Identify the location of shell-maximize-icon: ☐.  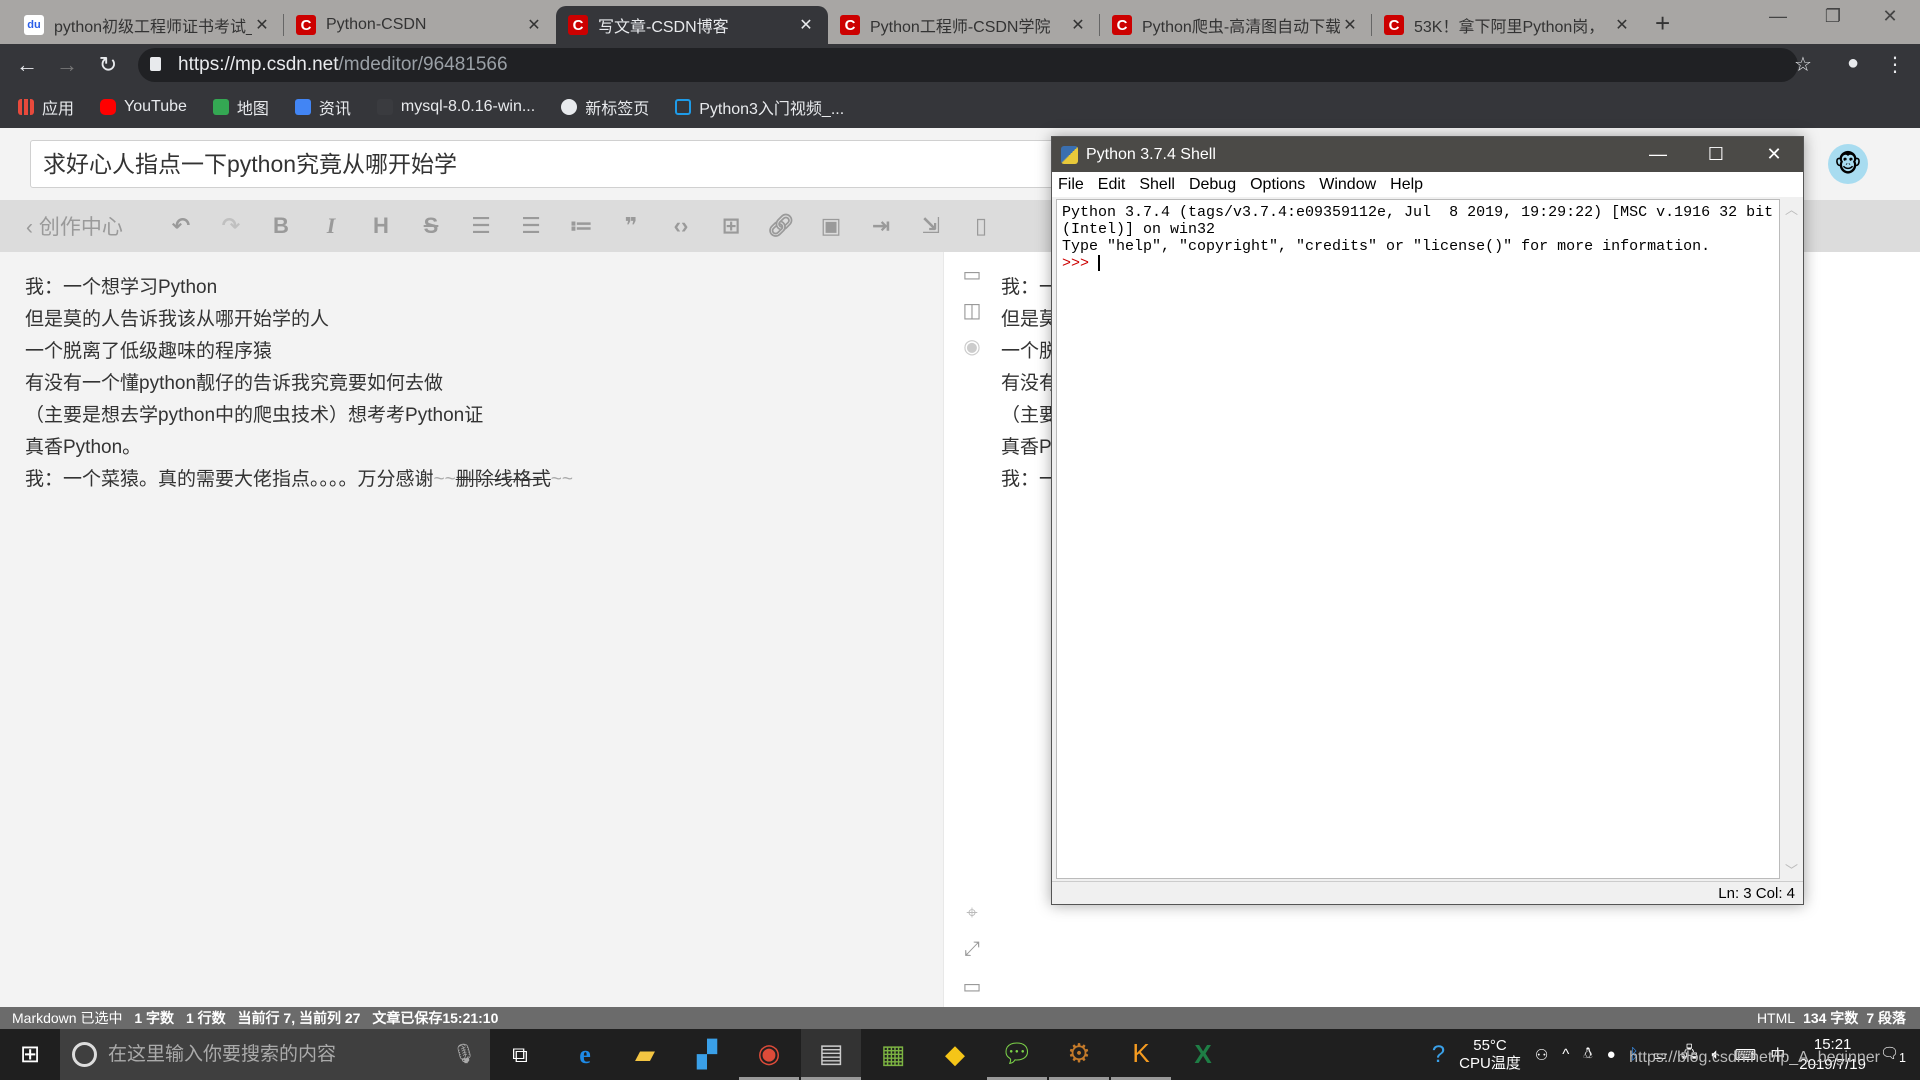
(1716, 154).